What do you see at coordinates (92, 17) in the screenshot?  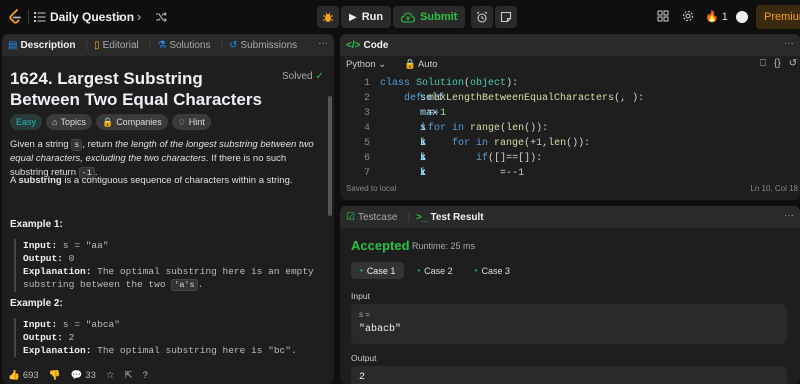 I see `page-title: Daily Question` at bounding box center [92, 17].